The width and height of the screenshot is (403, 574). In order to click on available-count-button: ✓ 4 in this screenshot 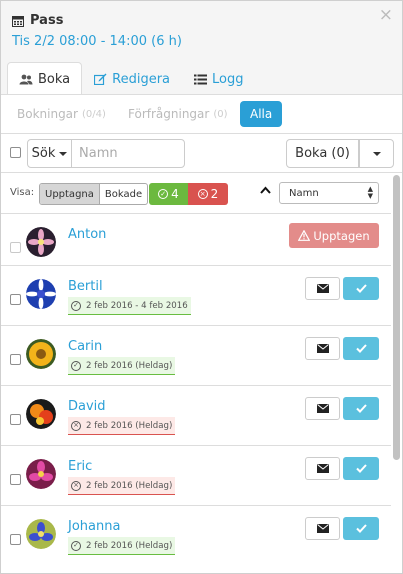, I will do `click(168, 194)`.